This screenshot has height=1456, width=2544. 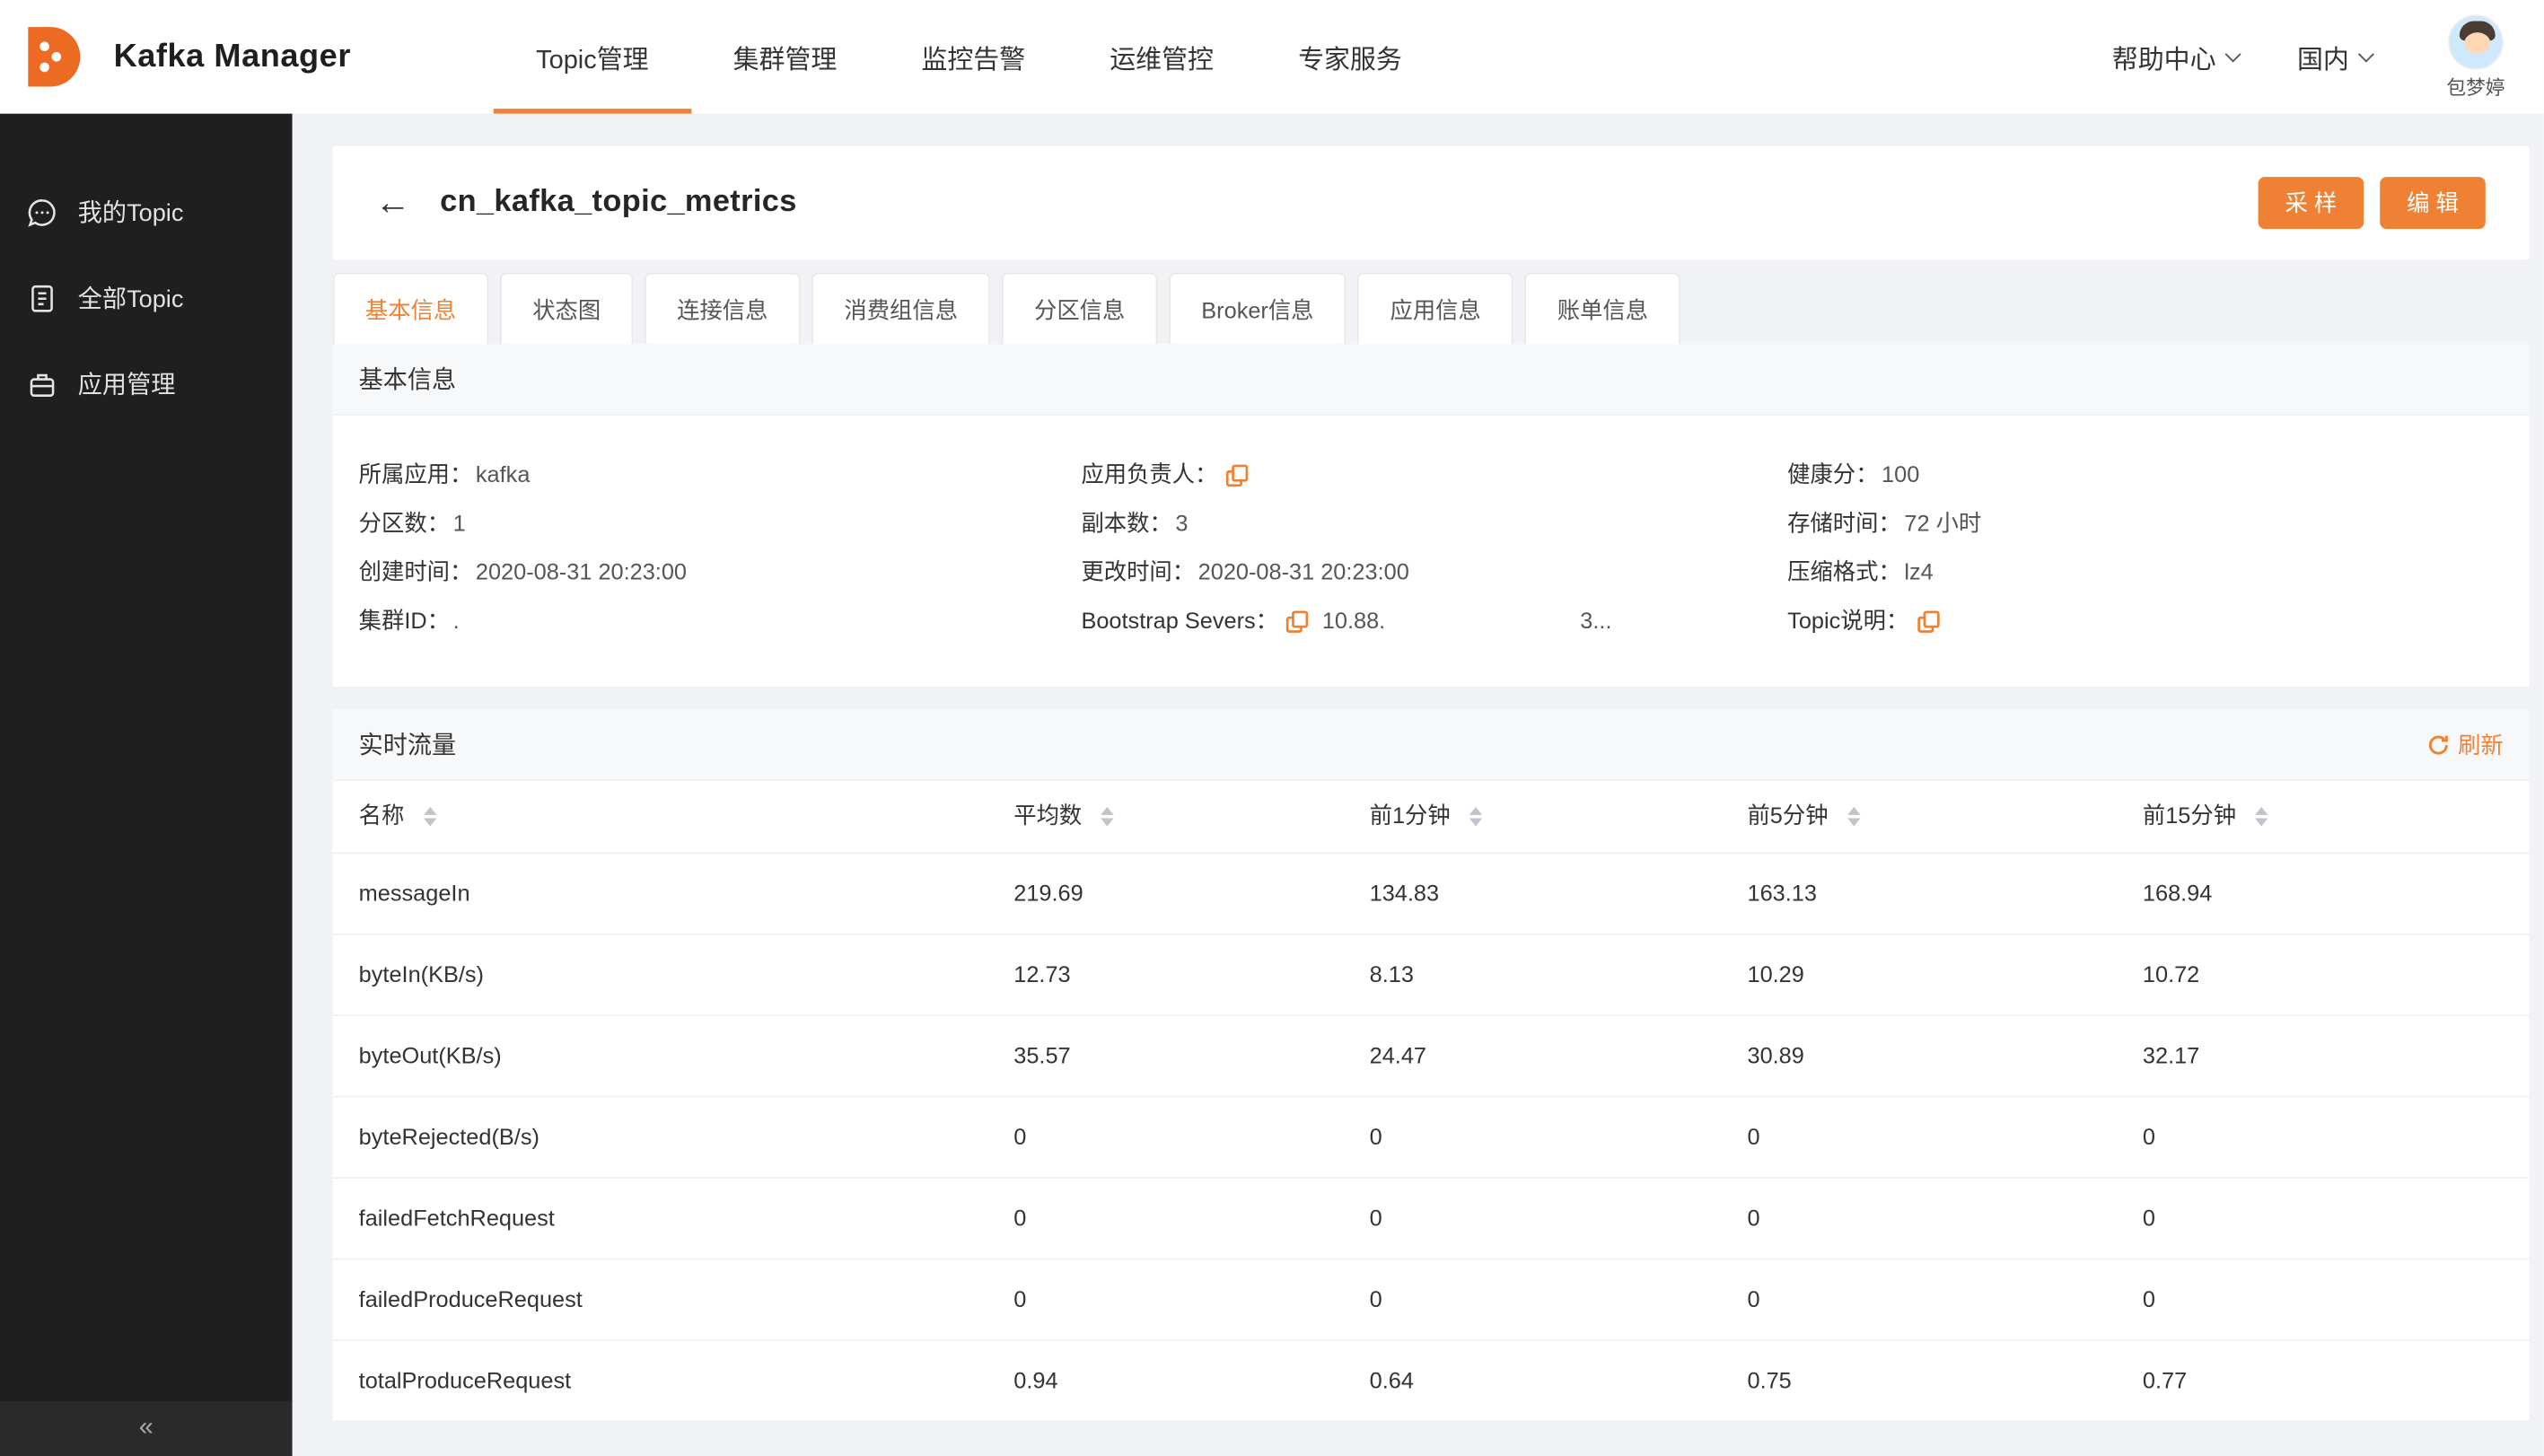 I want to click on table-row: messageIn 219.69 134.83 163.13 168.94, so click(x=1431, y=893).